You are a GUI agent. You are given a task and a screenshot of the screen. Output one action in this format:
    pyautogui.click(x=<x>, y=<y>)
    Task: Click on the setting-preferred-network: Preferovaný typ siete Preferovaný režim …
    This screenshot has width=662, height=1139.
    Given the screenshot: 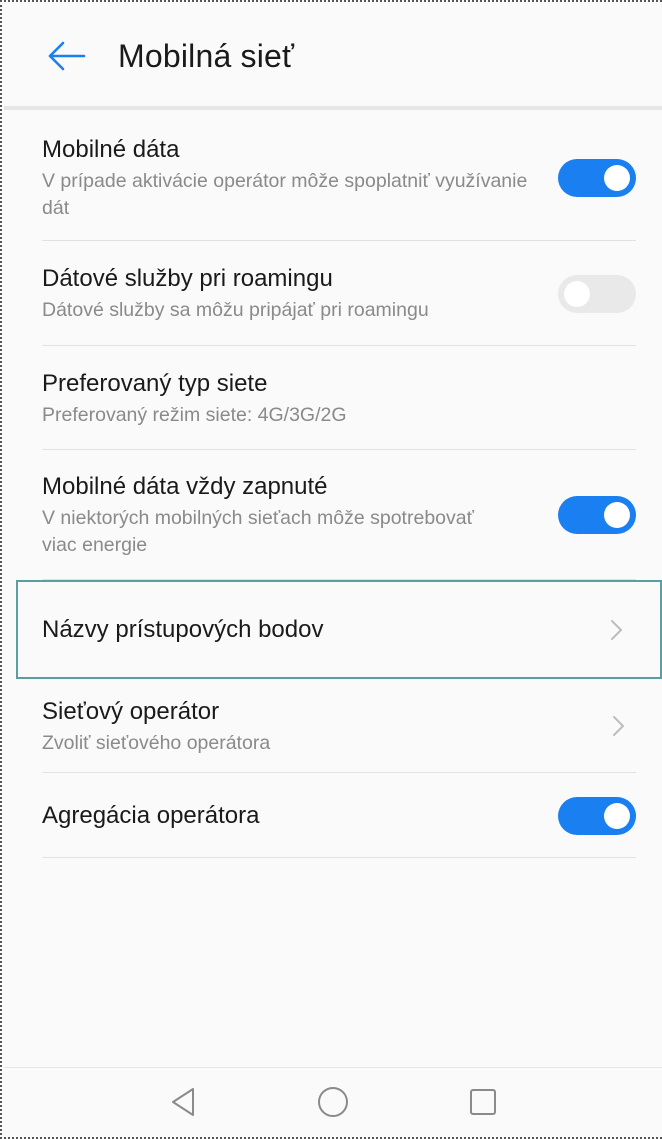 What is the action you would take?
    pyautogui.click(x=333, y=398)
    